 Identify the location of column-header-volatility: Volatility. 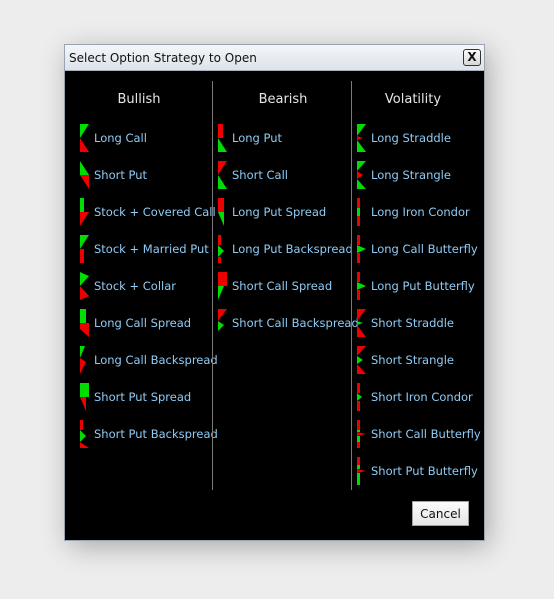
(413, 99).